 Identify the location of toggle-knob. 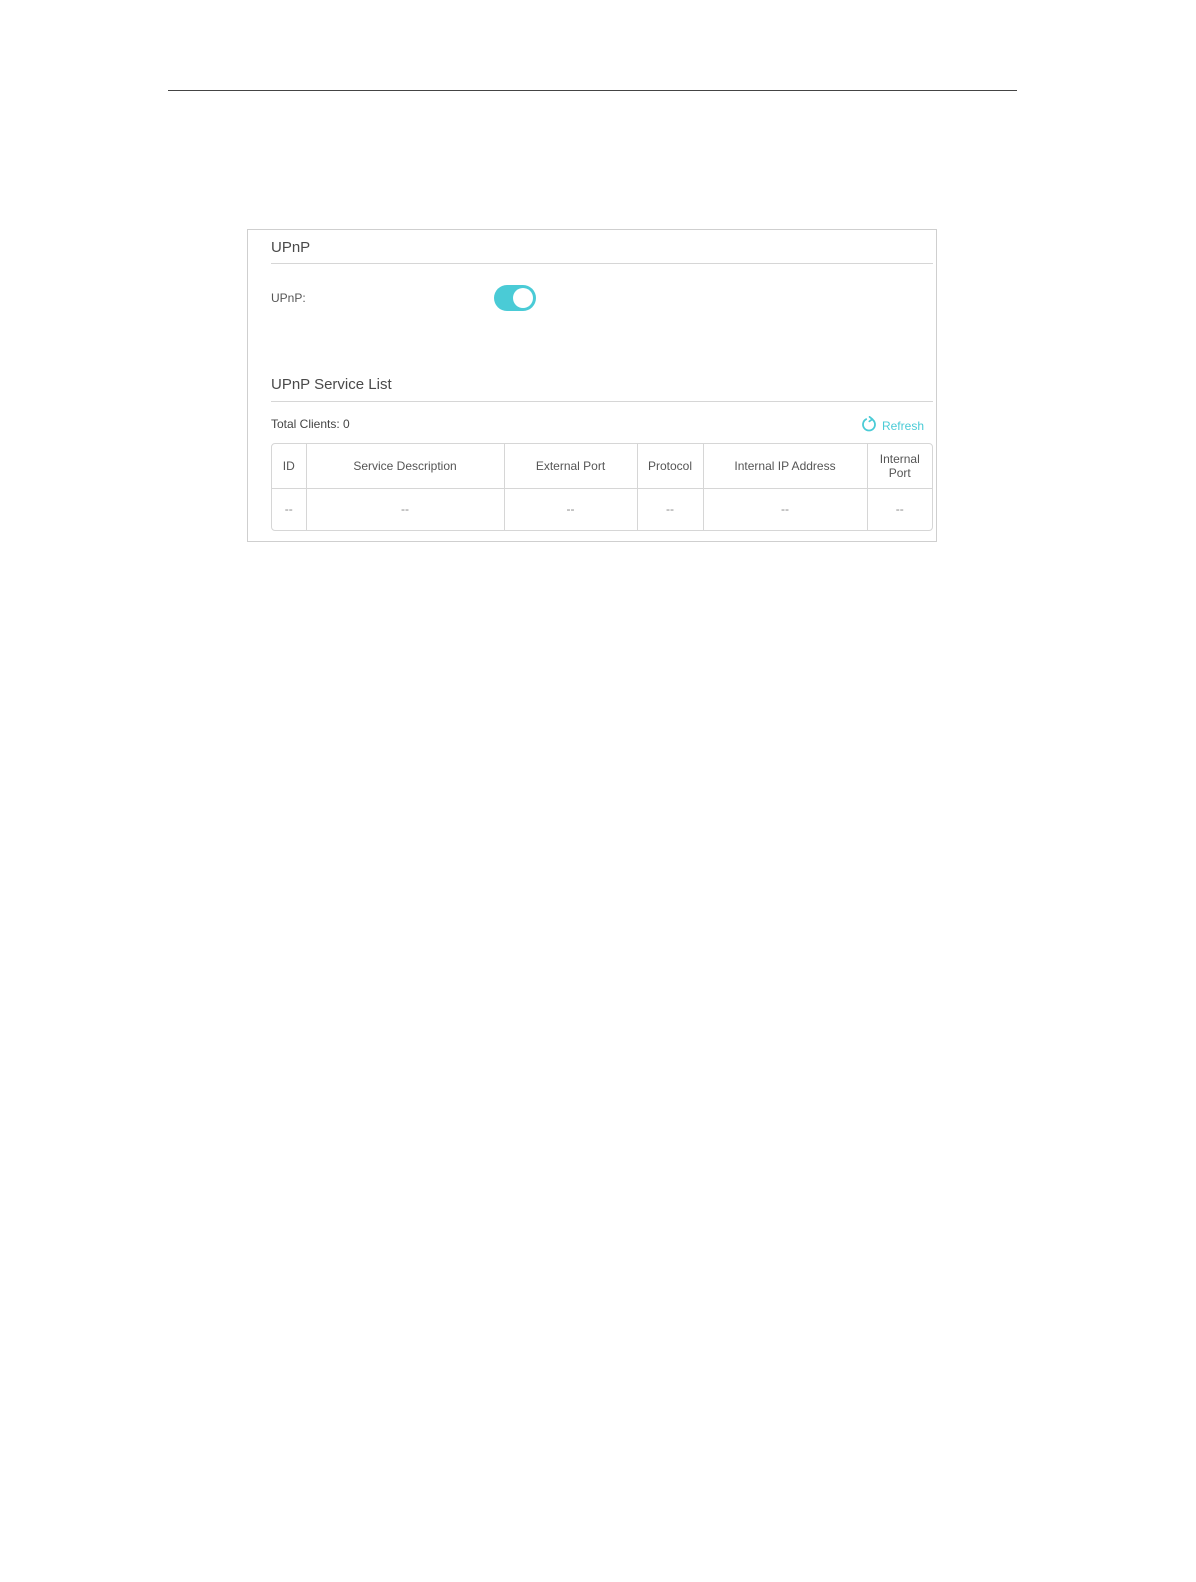
(523, 298).